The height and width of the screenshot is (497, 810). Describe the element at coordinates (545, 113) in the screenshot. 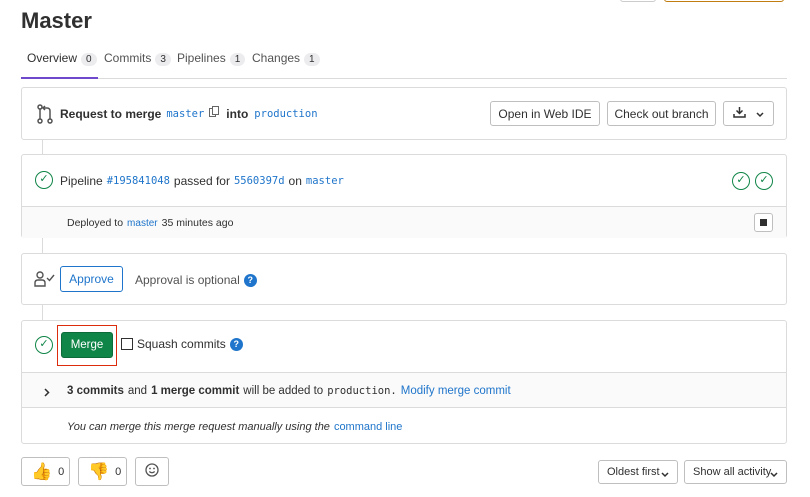

I see `open-web-ide-button: Open in Web IDE` at that location.